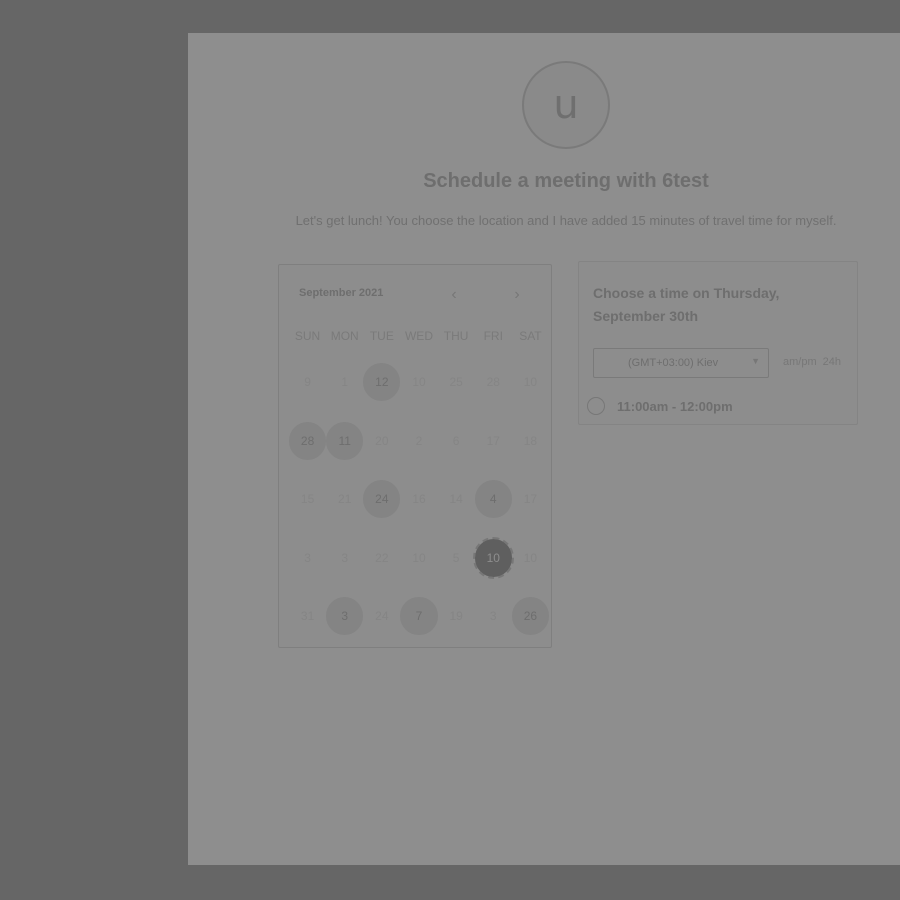 This screenshot has width=900, height=900. What do you see at coordinates (456, 616) in the screenshot?
I see `calendar-day: 19` at bounding box center [456, 616].